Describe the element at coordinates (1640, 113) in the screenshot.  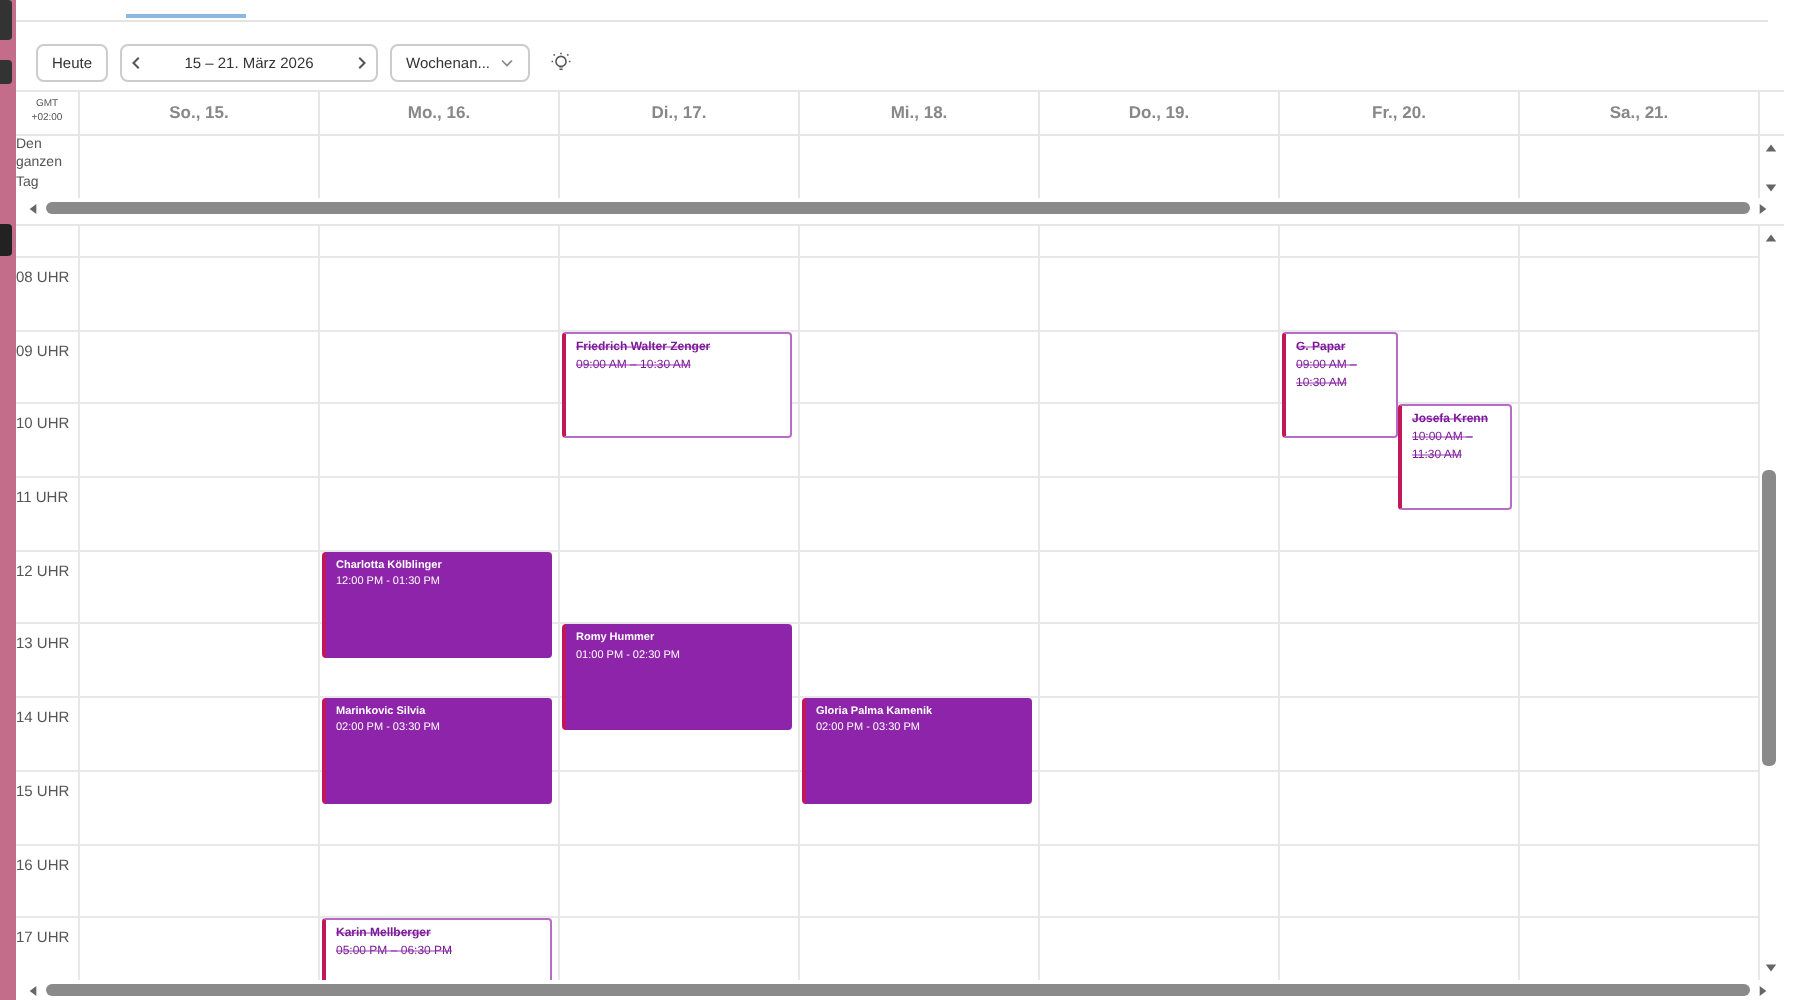
I see `day-header: Sa., 21.` at that location.